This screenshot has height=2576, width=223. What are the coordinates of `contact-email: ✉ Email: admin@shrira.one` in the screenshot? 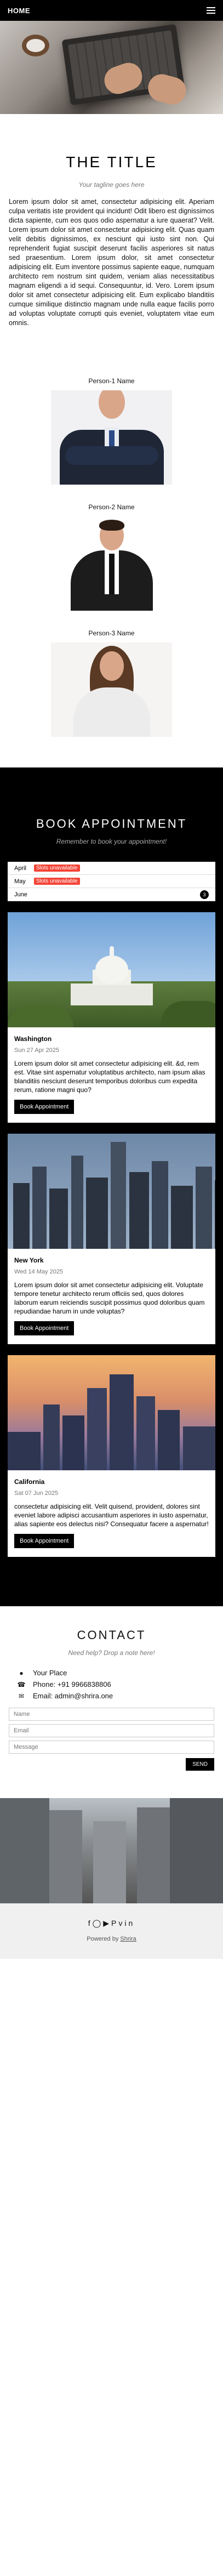 It's located at (115, 1696).